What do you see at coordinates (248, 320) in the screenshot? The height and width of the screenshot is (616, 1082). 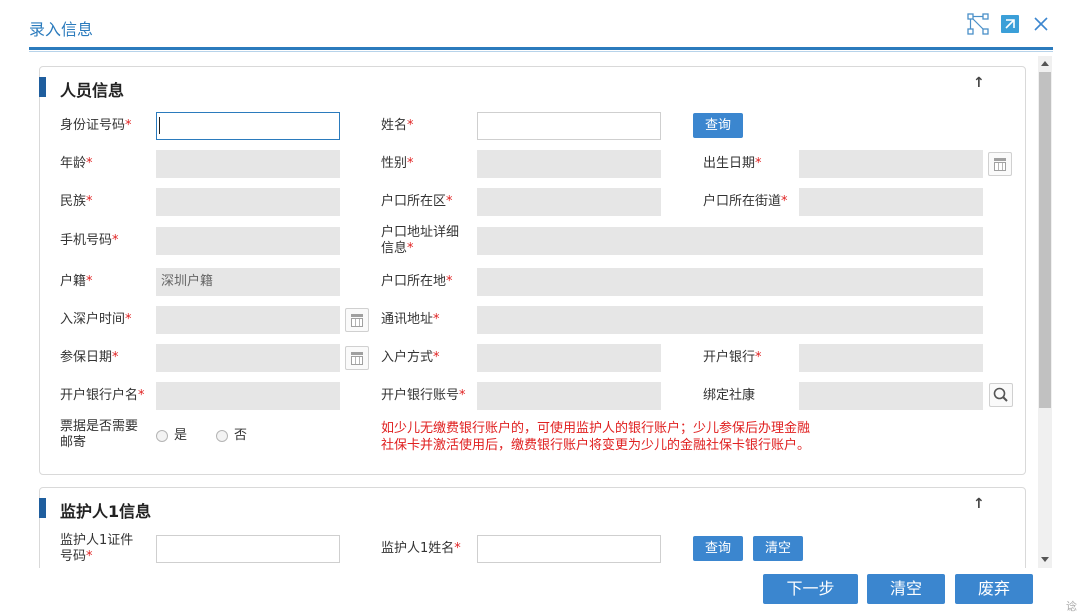 I see `sz-hukou-time-input` at bounding box center [248, 320].